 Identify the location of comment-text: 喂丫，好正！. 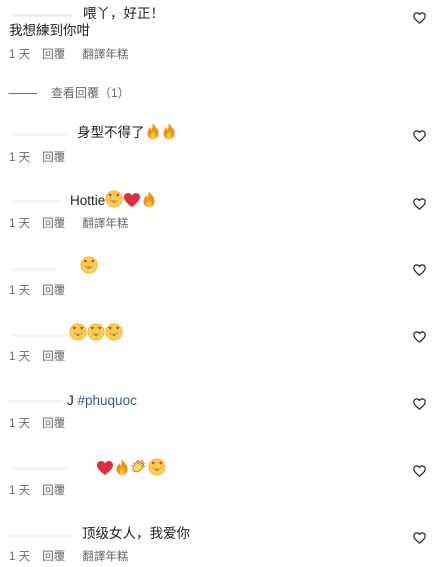
(123, 13).